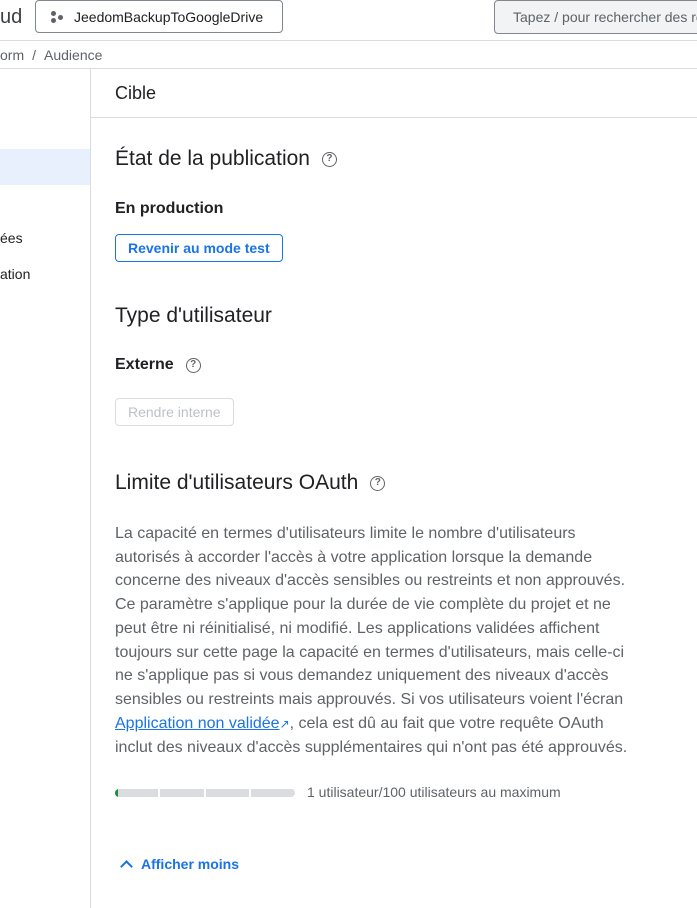  What do you see at coordinates (73, 55) in the screenshot?
I see `breadcrumb-current: Audience` at bounding box center [73, 55].